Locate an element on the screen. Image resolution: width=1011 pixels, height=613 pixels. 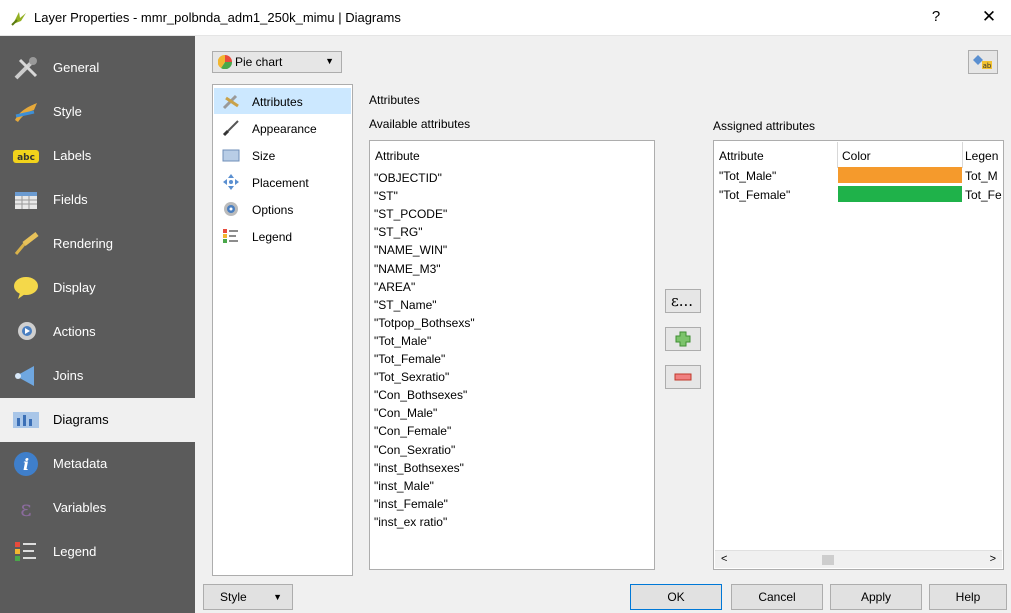
attribute-list-item: "inst_ex ratio" is located at coordinates (410, 522).